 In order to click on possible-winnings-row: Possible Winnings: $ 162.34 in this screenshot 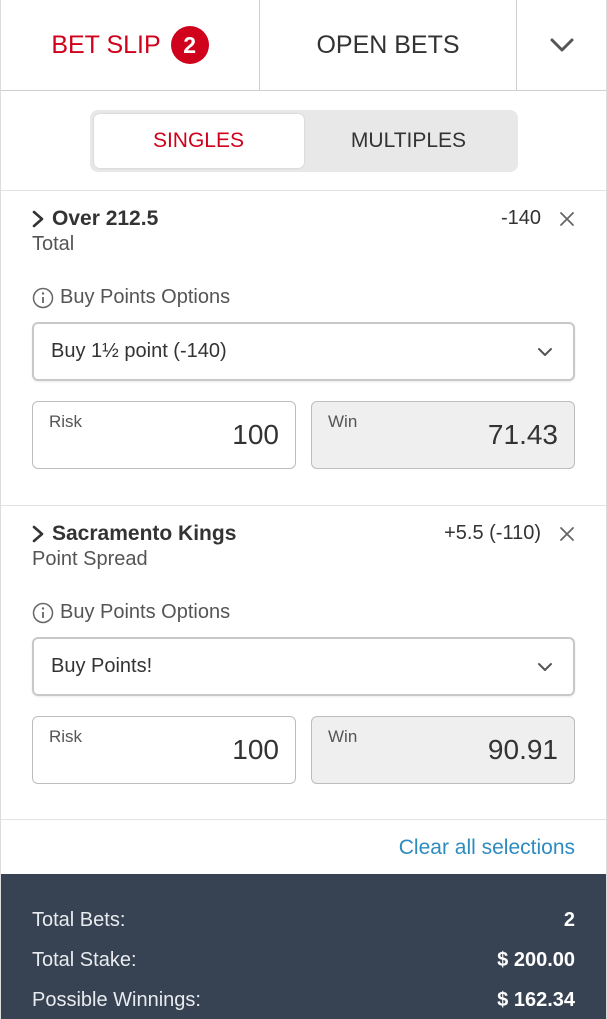, I will do `click(303, 999)`.